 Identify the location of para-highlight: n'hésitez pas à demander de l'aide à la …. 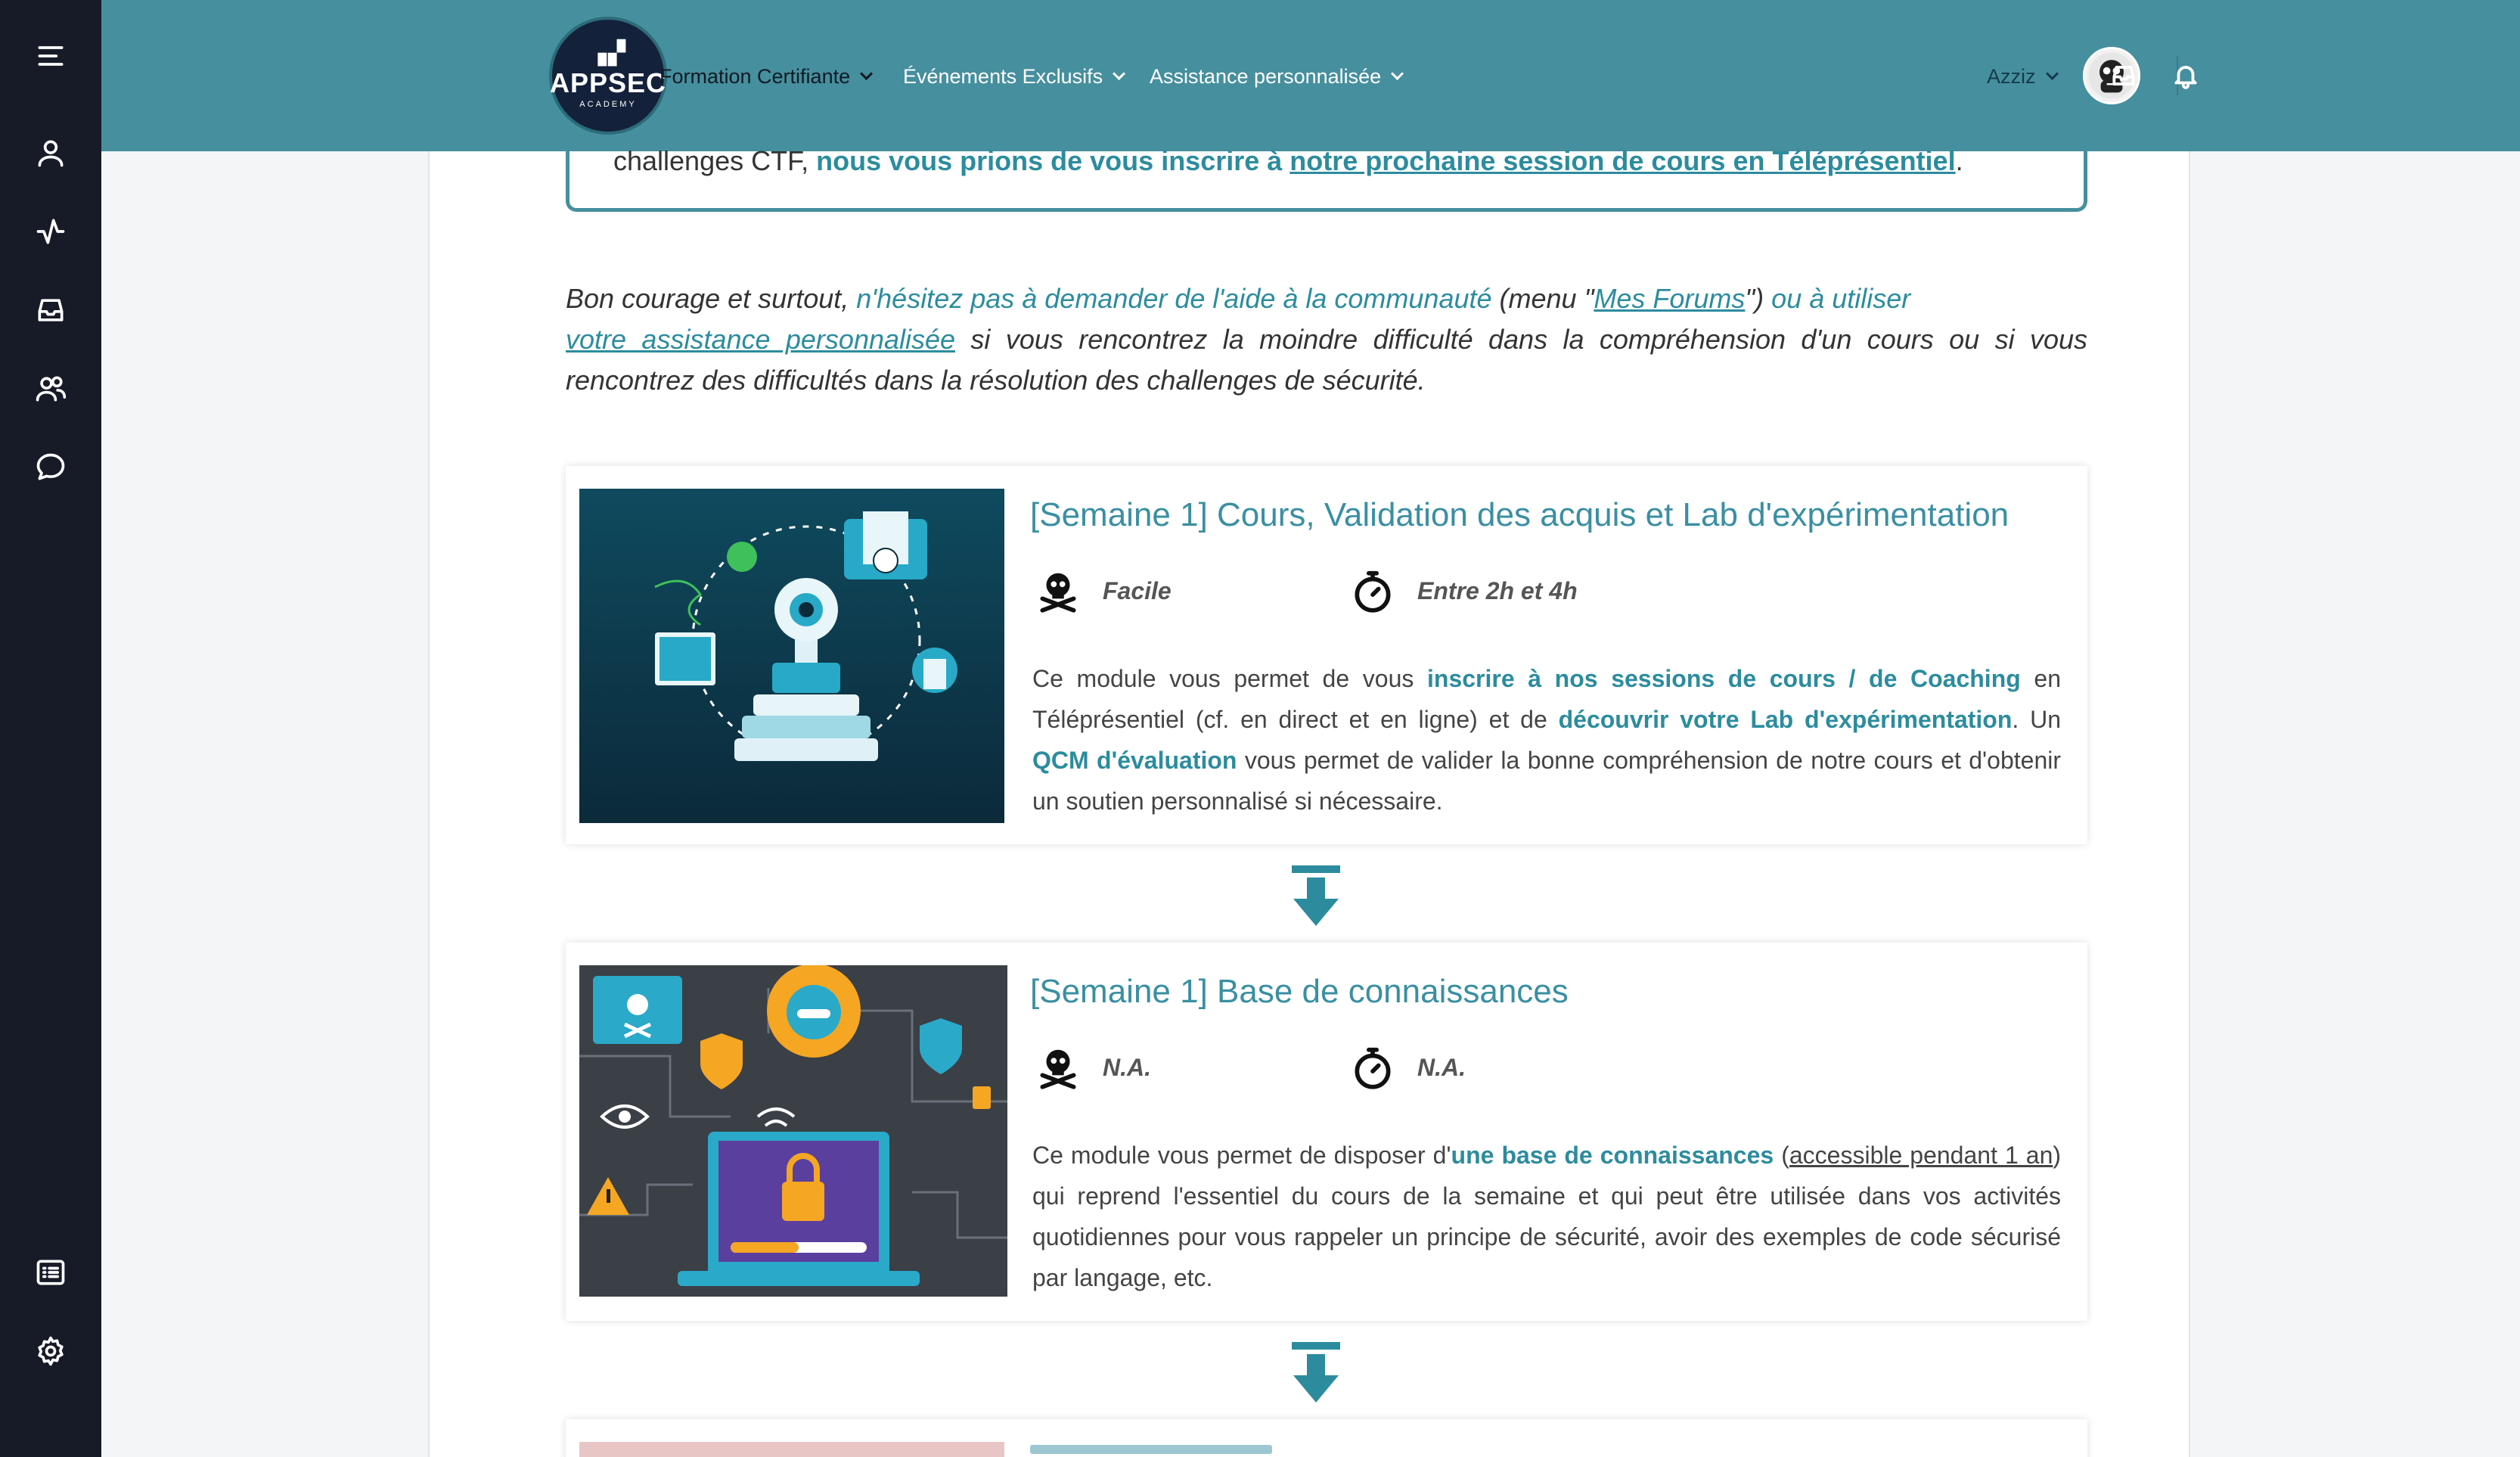
(1174, 298).